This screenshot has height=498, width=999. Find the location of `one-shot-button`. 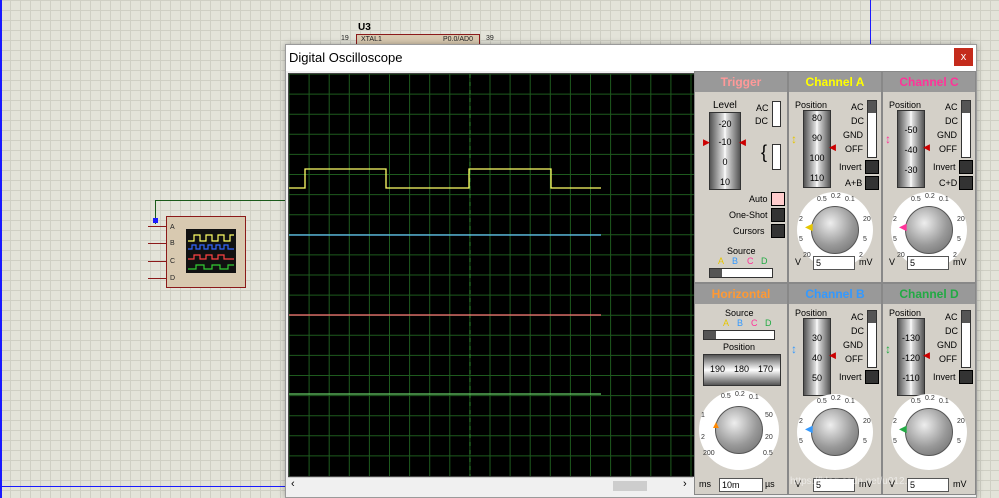

one-shot-button is located at coordinates (778, 215).